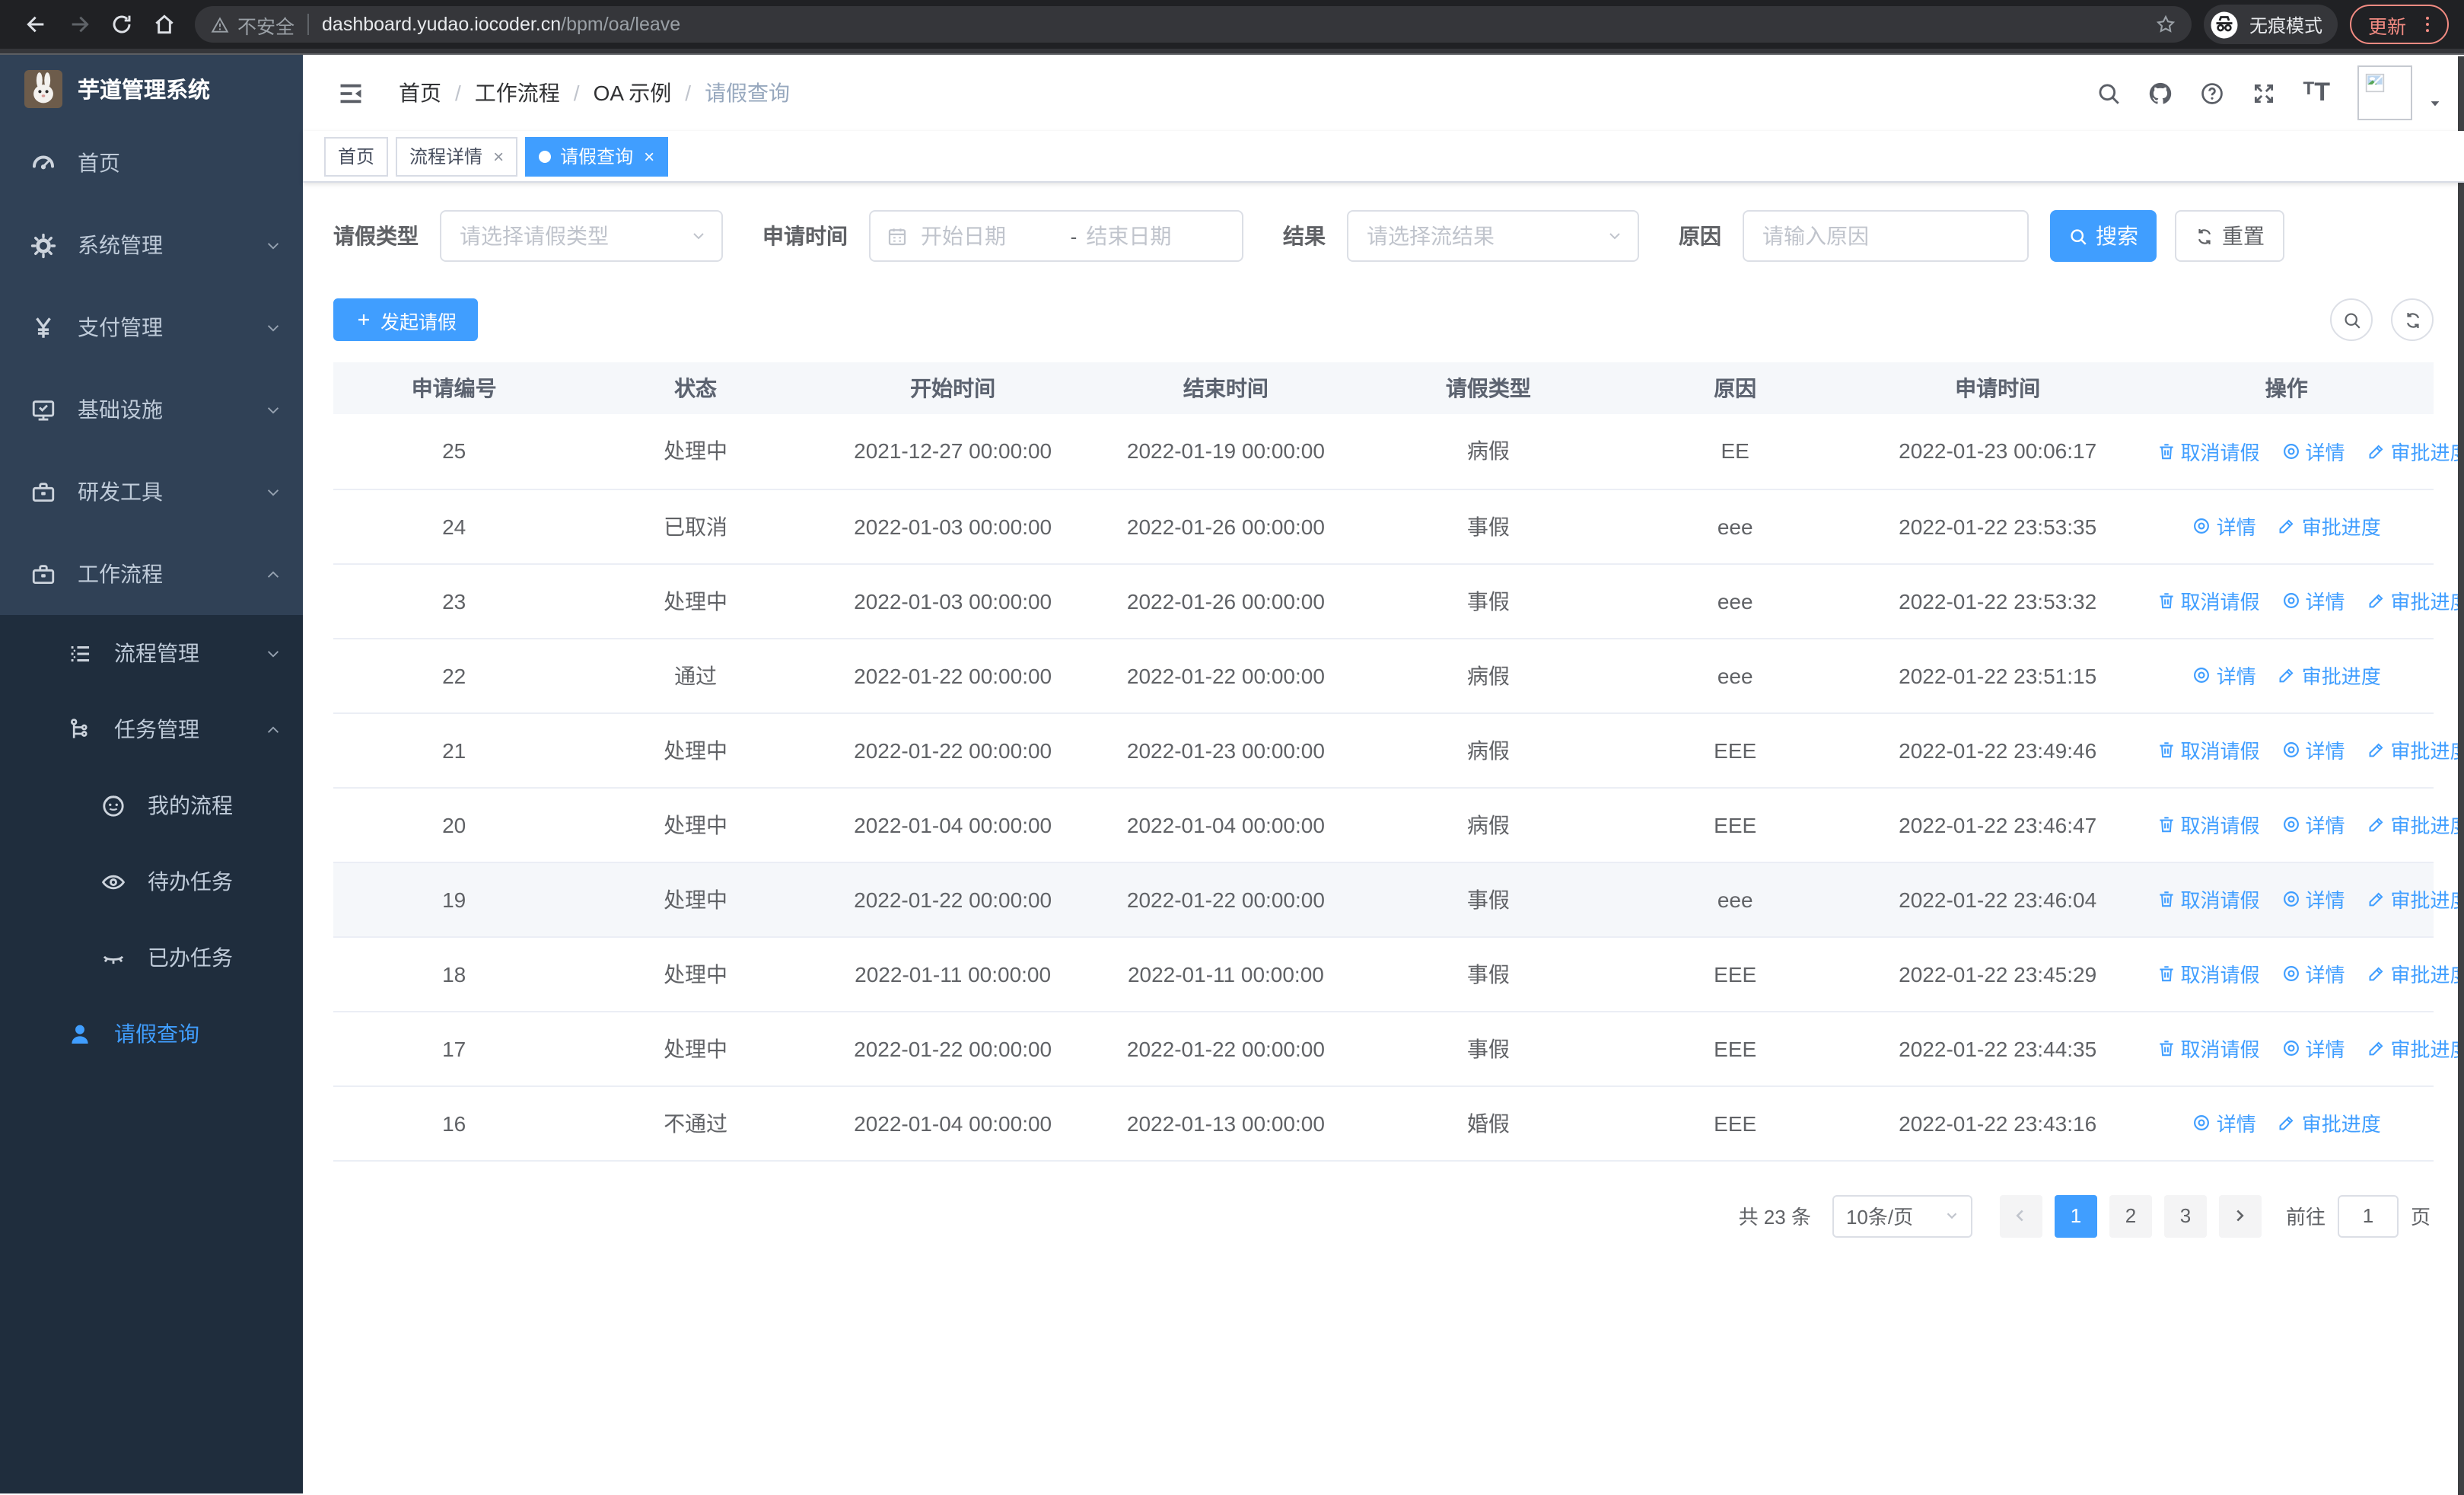 The height and width of the screenshot is (1495, 2464). What do you see at coordinates (633, 93) in the screenshot?
I see `breadcrumb-item: OA 示例` at bounding box center [633, 93].